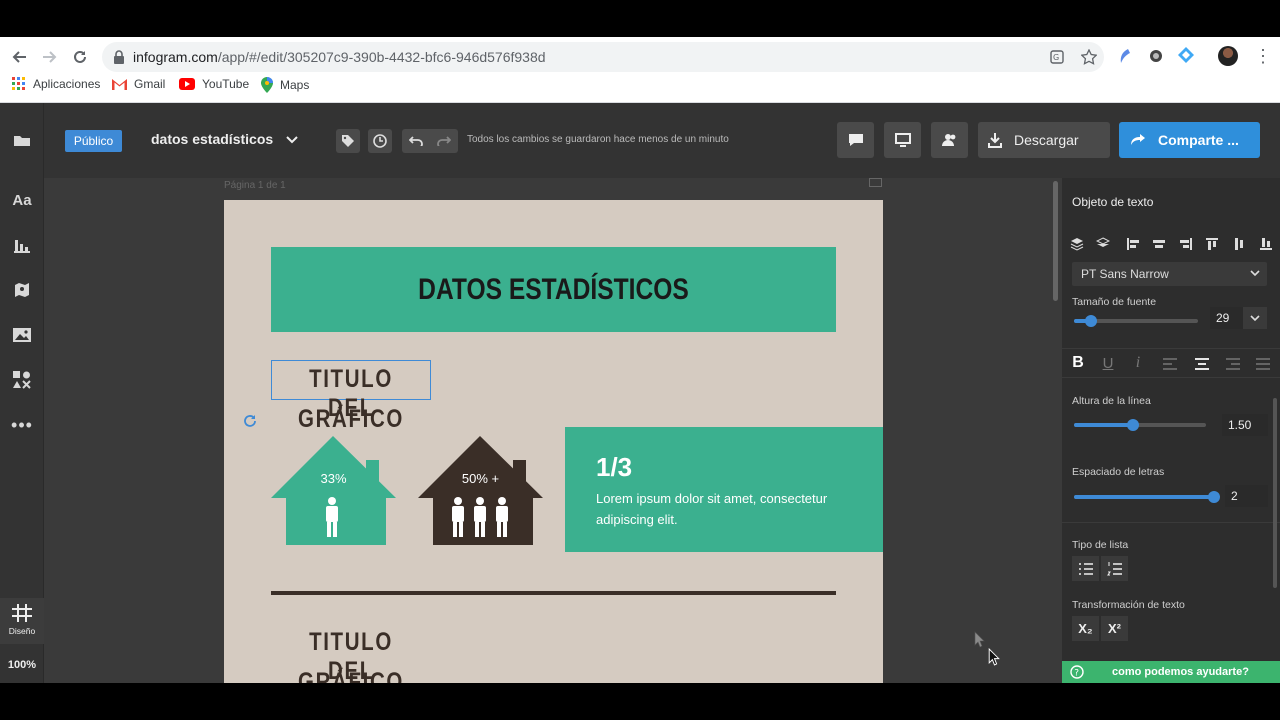  What do you see at coordinates (875, 182) in the screenshot?
I see `page-resize-handle` at bounding box center [875, 182].